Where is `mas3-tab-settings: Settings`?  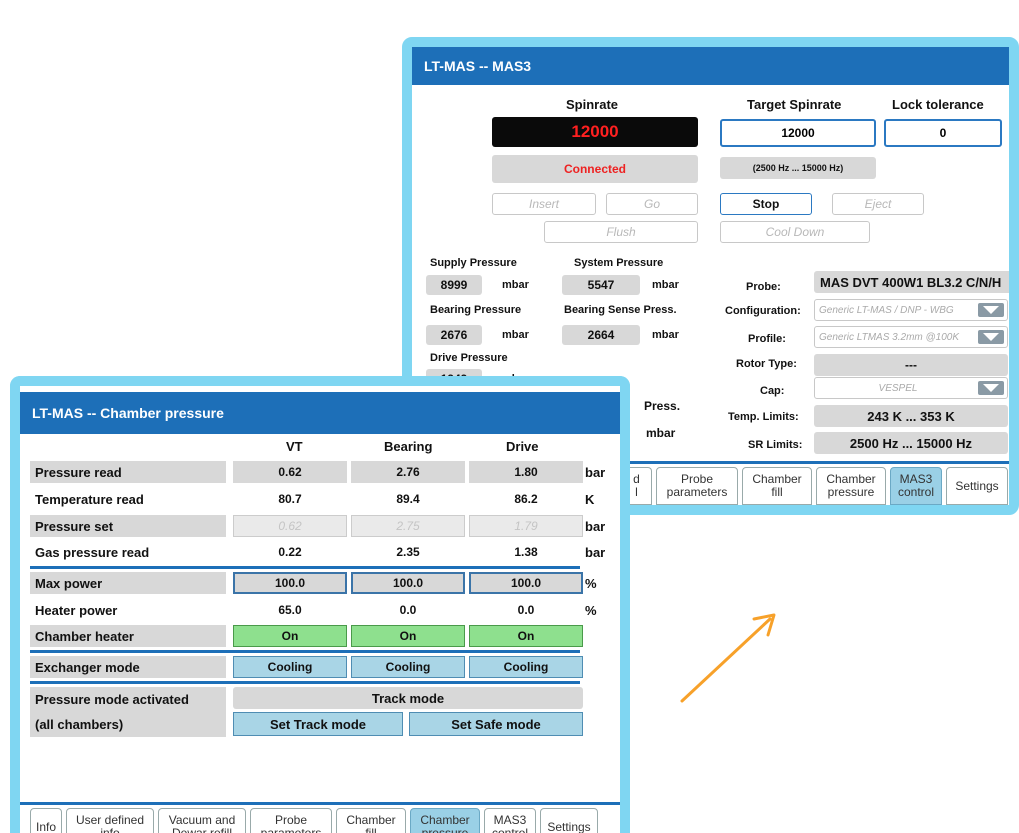 mas3-tab-settings: Settings is located at coordinates (977, 486).